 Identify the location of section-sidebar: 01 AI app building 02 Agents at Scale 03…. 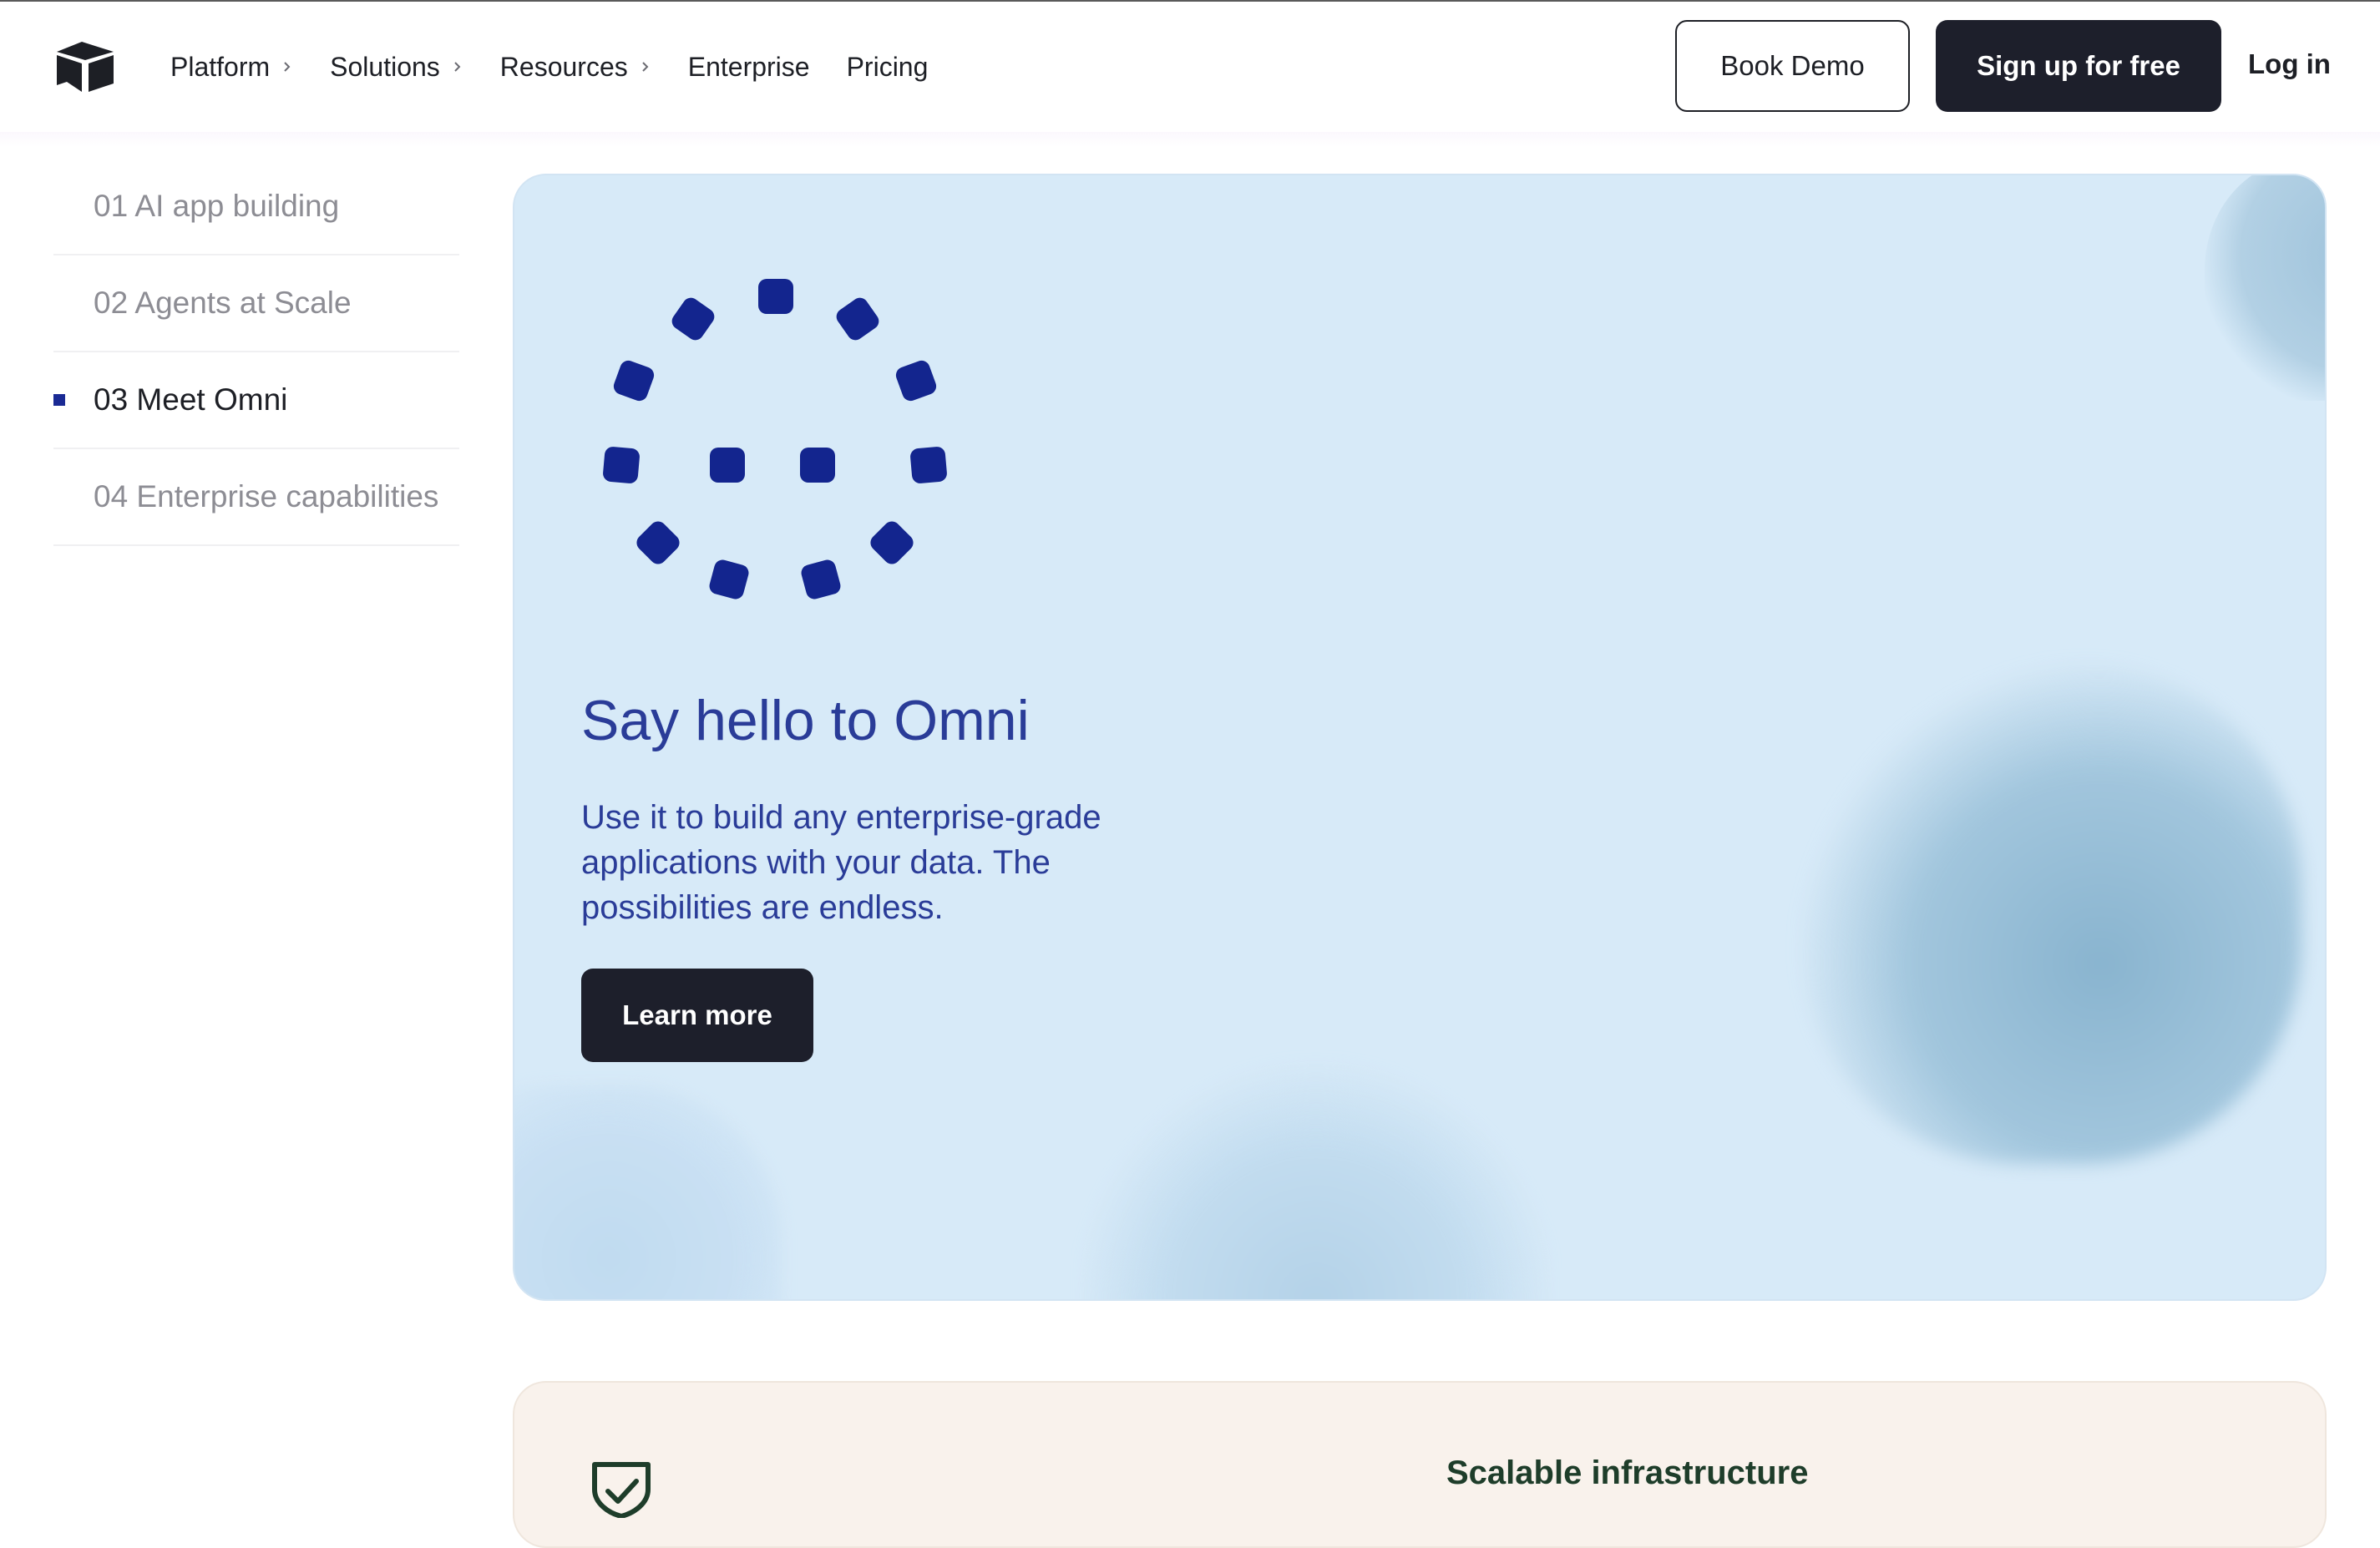
(256, 352).